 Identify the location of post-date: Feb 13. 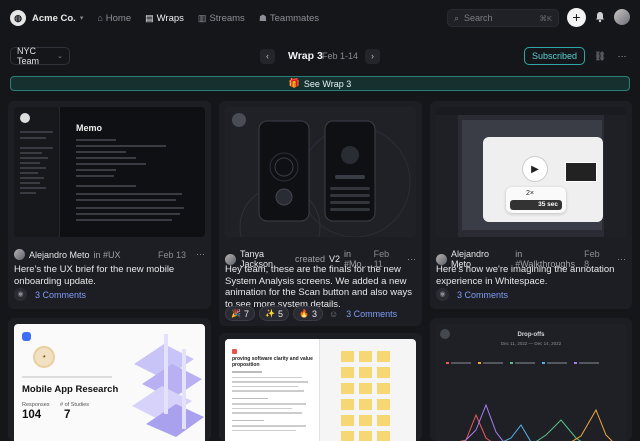
(171, 254).